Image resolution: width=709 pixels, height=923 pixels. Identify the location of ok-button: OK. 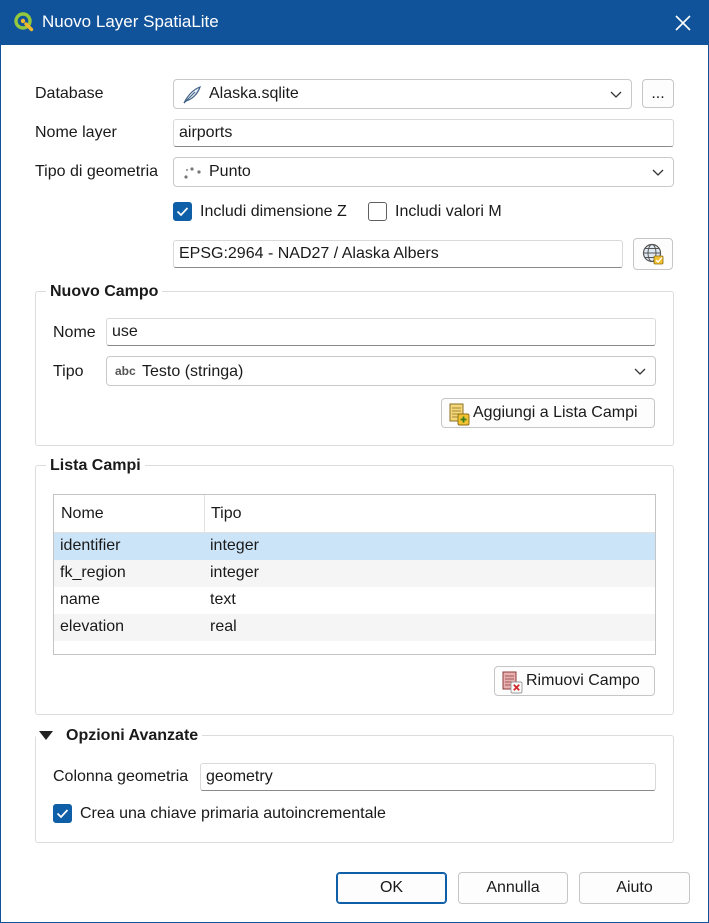
(391, 888).